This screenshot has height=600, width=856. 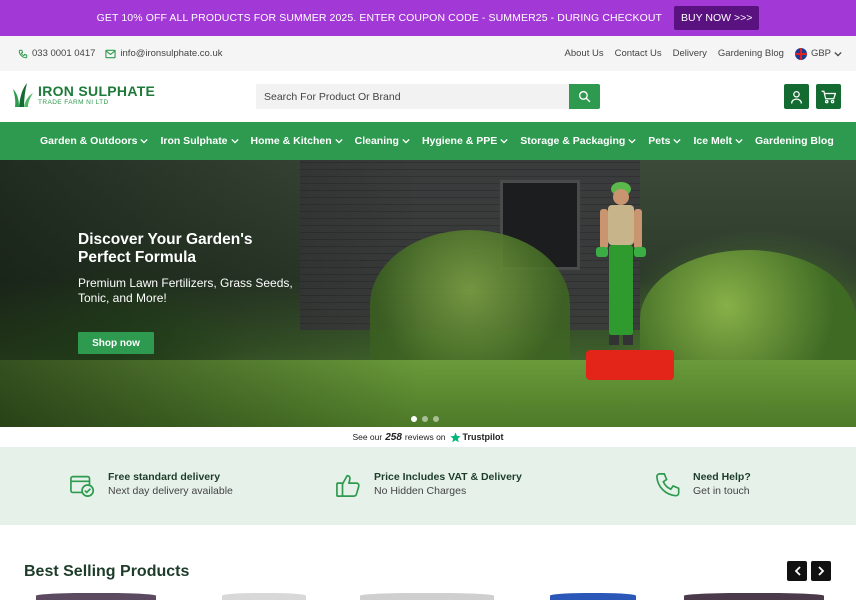 I want to click on nav-label: Iron Sulphate, so click(x=194, y=141).